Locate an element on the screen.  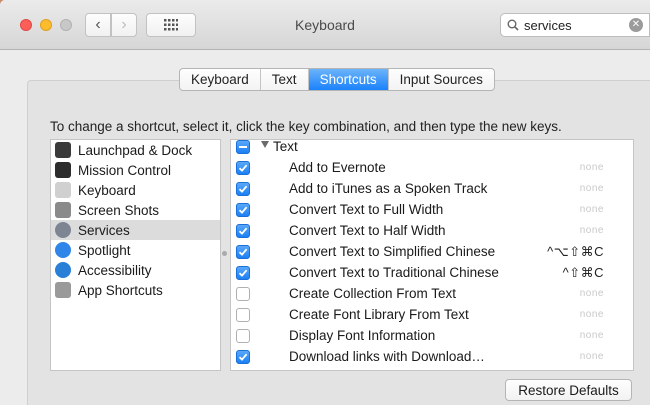
spotlight-icon is located at coordinates (63, 250).